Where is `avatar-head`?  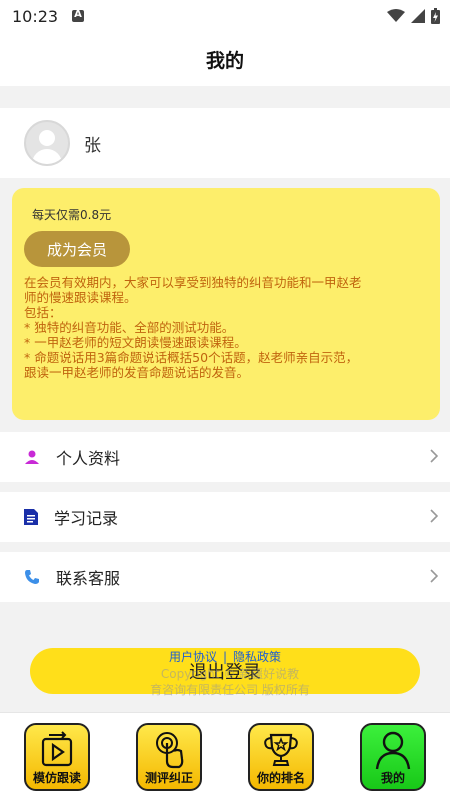 avatar-head is located at coordinates (47, 138).